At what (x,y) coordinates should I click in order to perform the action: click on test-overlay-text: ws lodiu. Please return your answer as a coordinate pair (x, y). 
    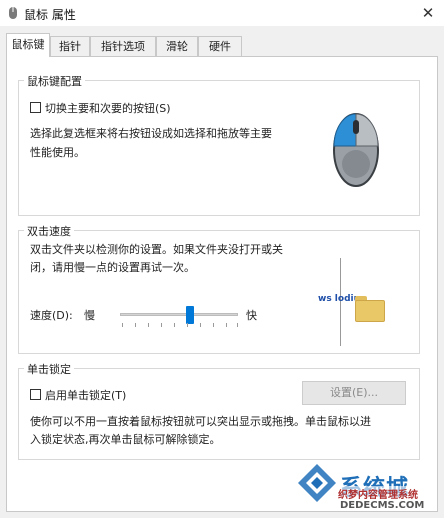
    Looking at the image, I should click on (339, 299).